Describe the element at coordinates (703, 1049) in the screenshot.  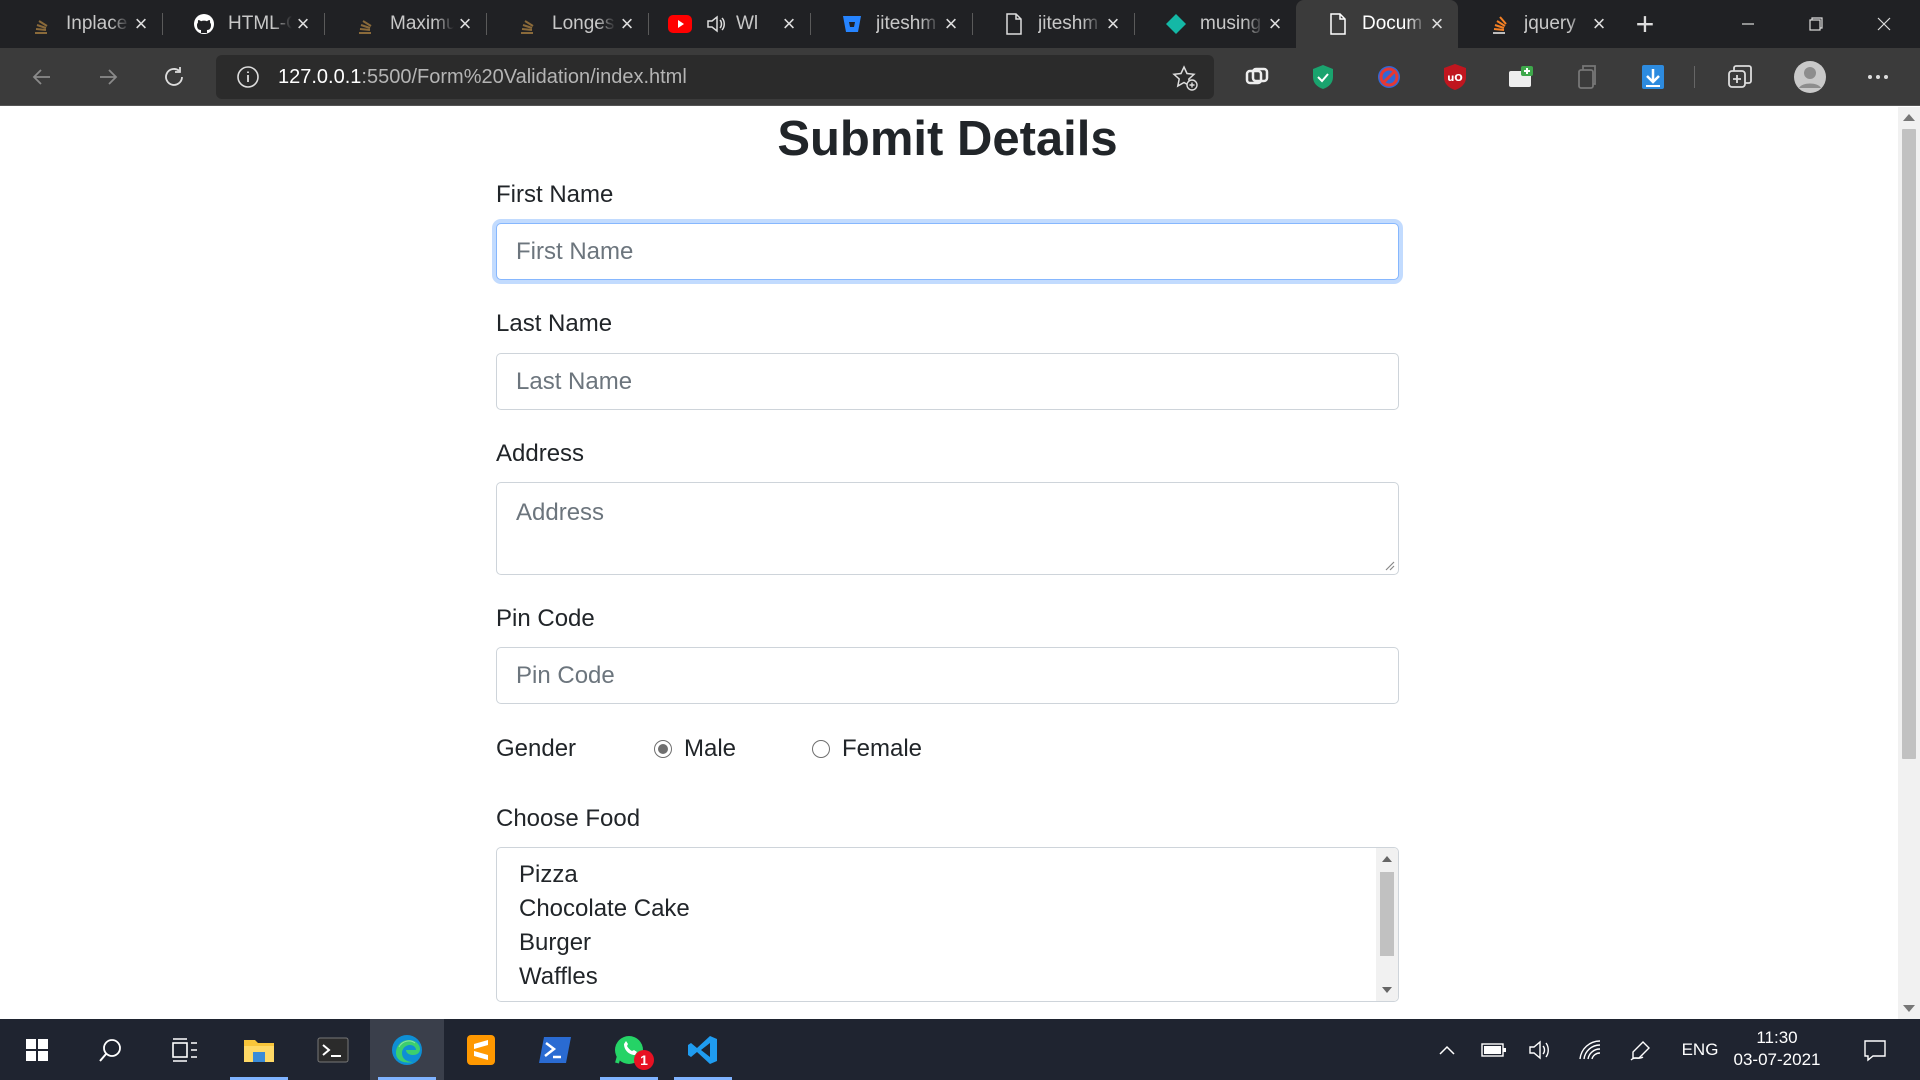
I see `vscode-icon` at that location.